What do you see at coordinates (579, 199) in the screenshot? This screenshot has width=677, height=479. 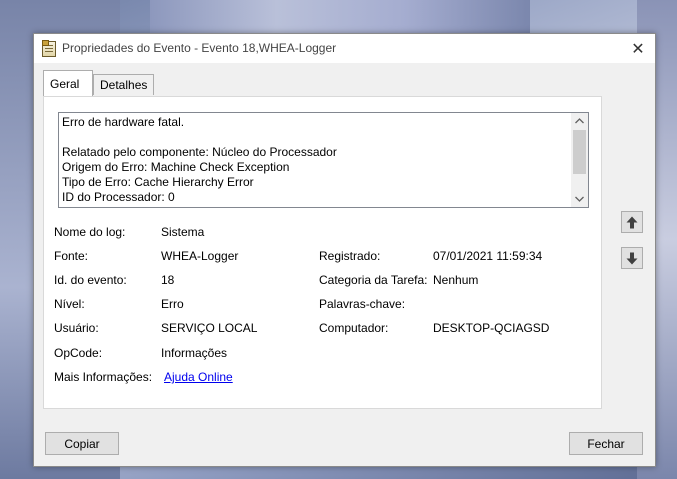 I see `scroll-down-icon` at bounding box center [579, 199].